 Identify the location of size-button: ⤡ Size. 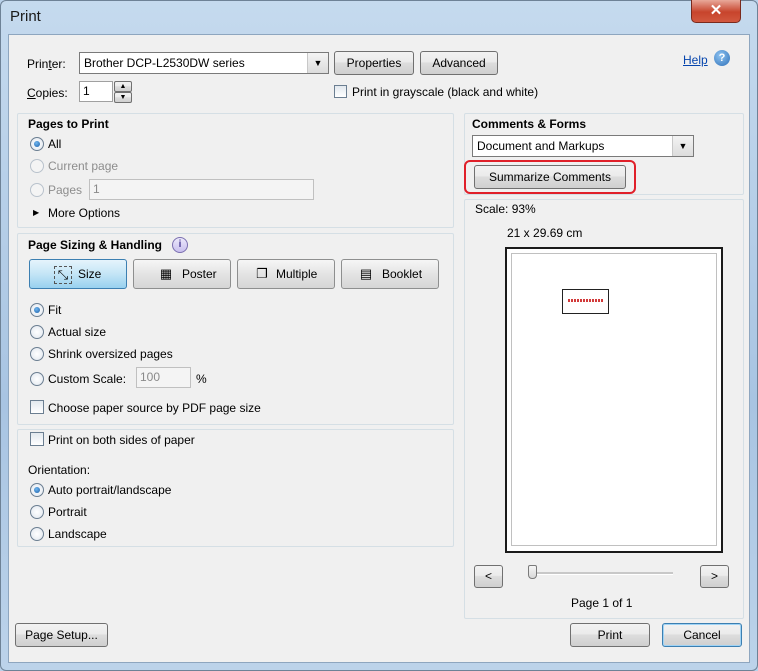
(78, 274).